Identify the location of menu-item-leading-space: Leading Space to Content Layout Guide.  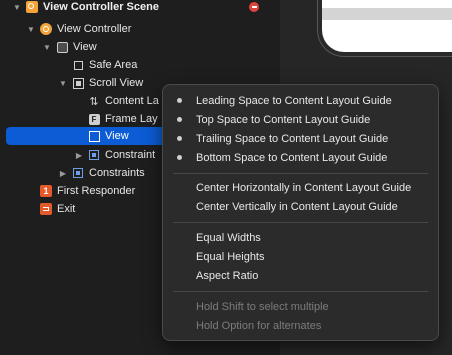
(300, 100).